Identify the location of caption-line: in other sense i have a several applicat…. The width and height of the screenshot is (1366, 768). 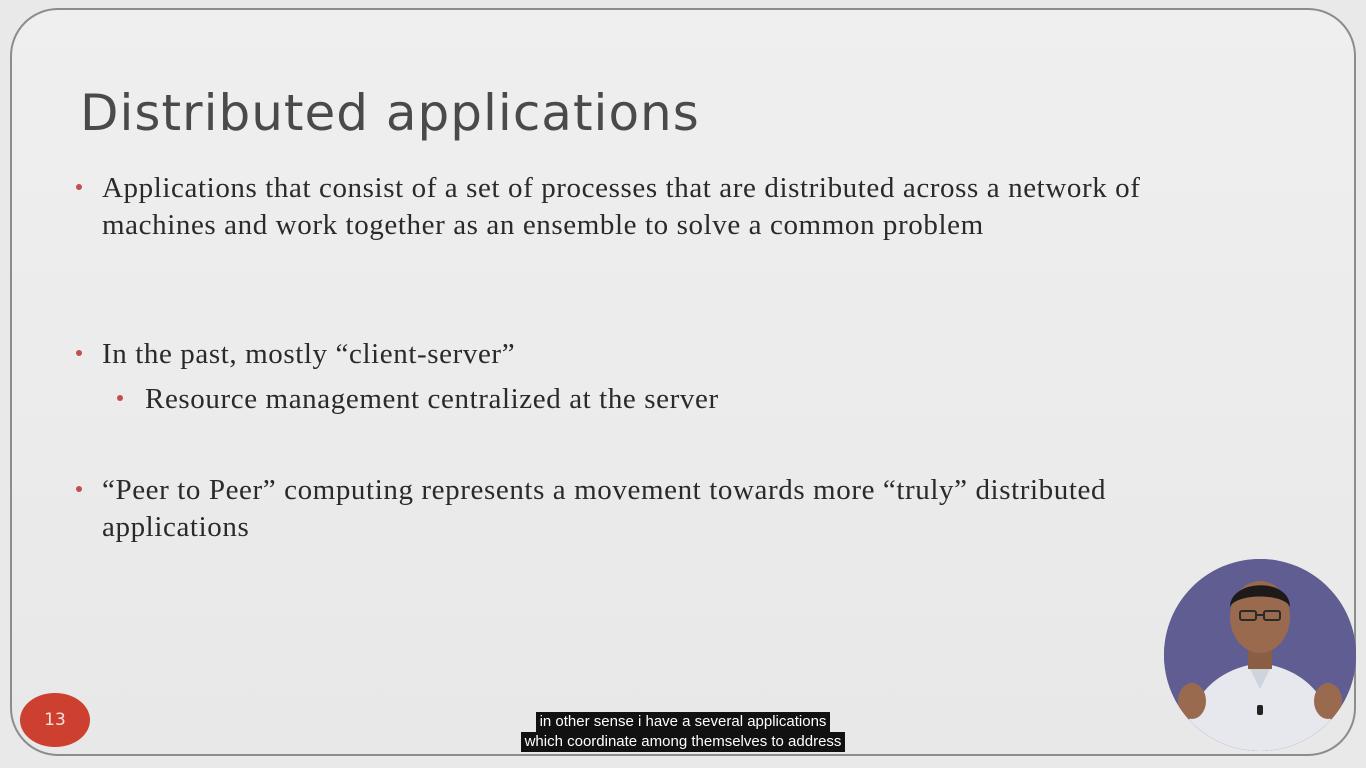
(683, 722).